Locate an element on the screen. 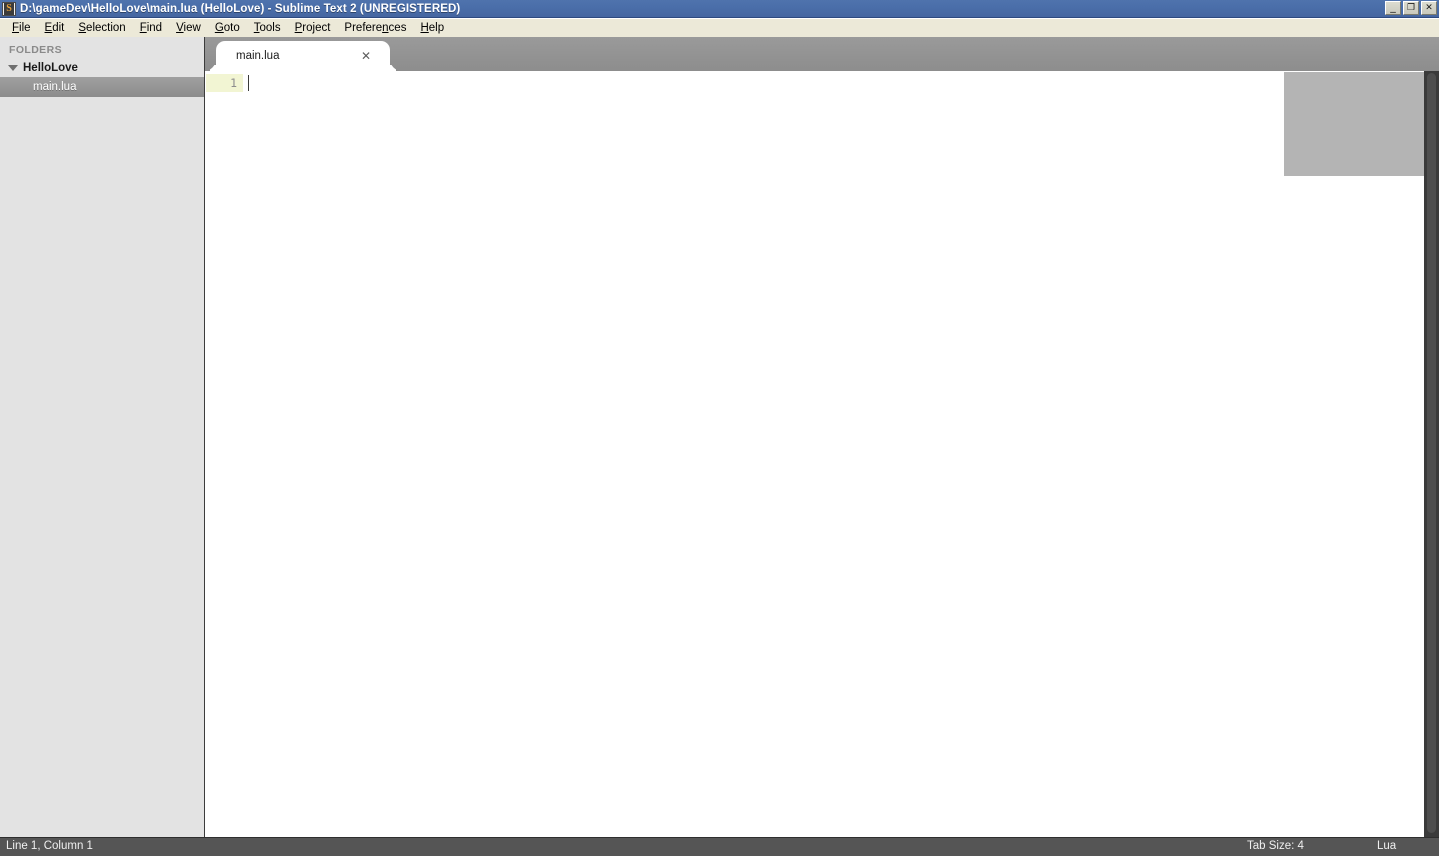 Image resolution: width=1439 pixels, height=856 pixels. tab-bar: main.lua ✕ is located at coordinates (822, 54).